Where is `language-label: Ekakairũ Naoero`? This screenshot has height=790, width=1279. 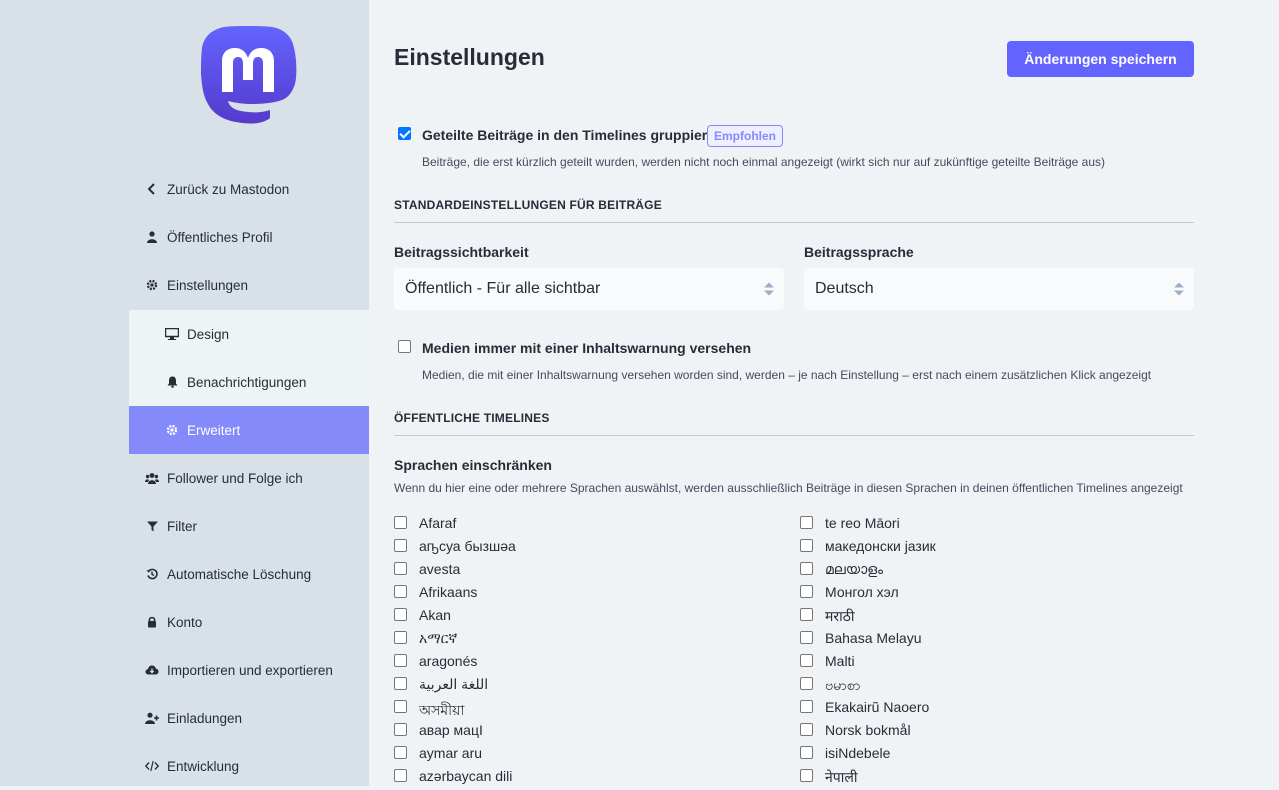
language-label: Ekakairũ Naoero is located at coordinates (877, 707).